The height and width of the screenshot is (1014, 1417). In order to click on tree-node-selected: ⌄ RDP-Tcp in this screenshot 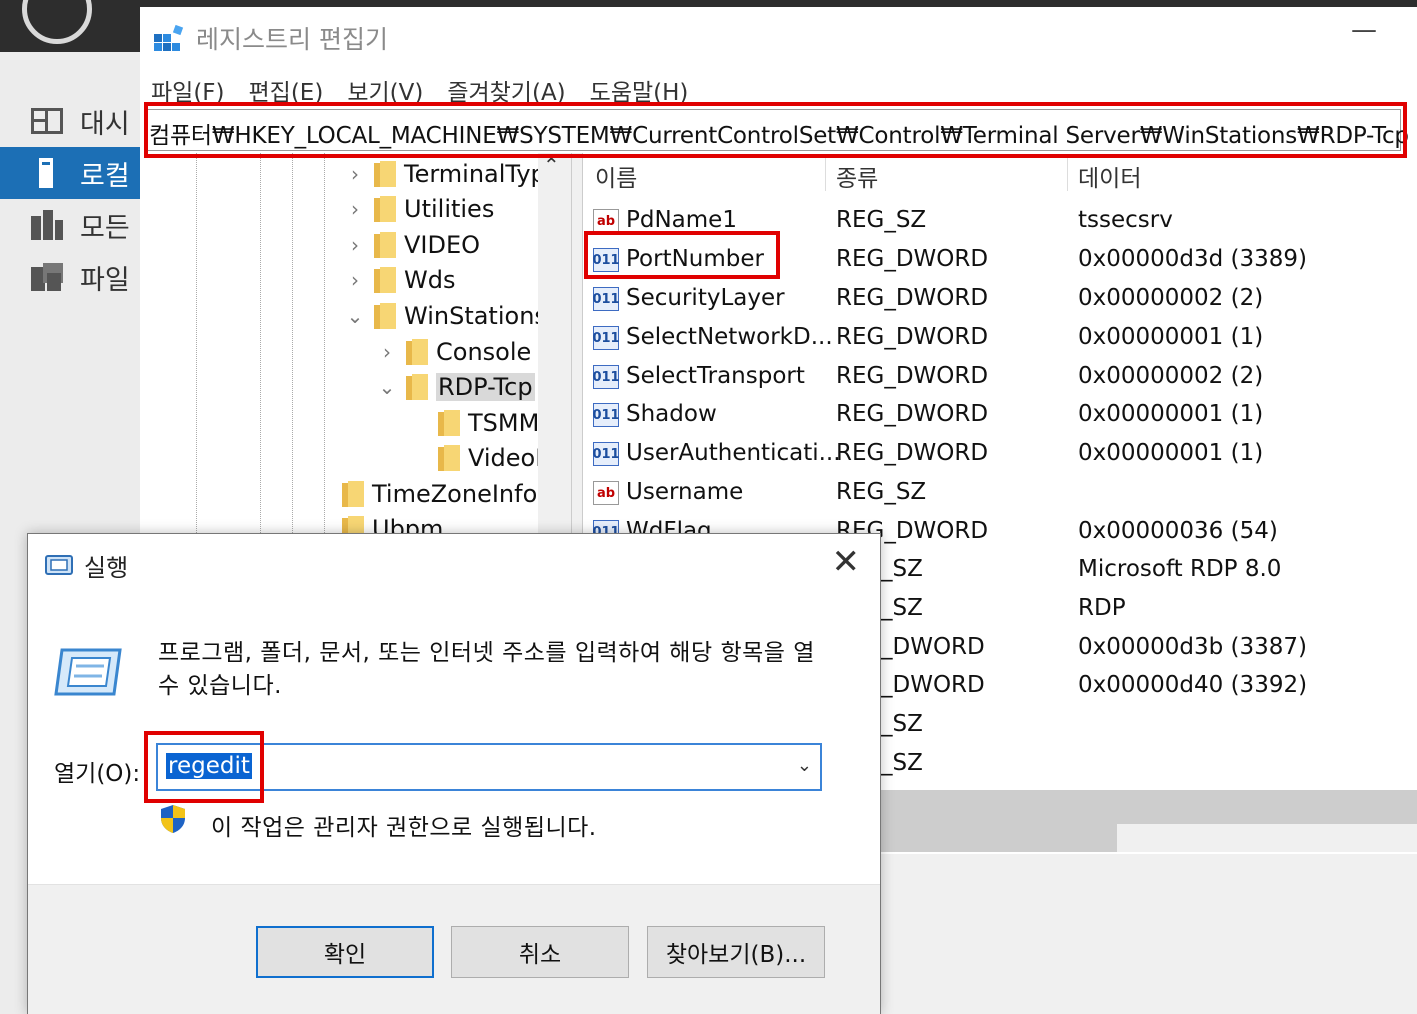, I will do `click(454, 387)`.